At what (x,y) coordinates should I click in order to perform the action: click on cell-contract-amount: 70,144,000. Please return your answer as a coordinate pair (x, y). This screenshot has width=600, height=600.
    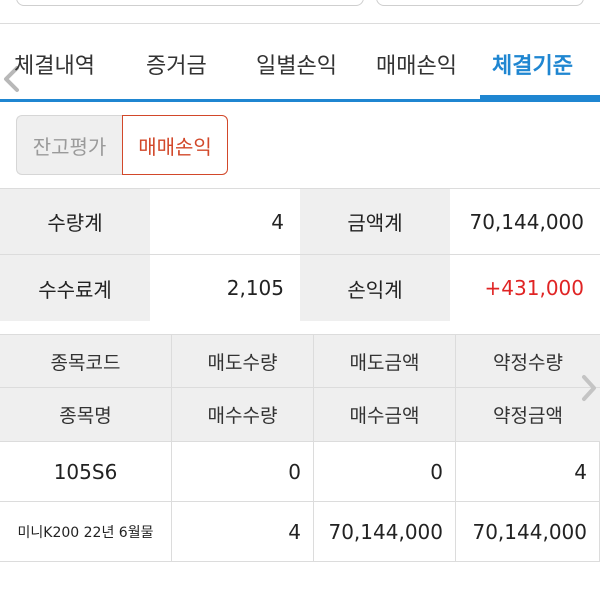
    Looking at the image, I should click on (528, 531).